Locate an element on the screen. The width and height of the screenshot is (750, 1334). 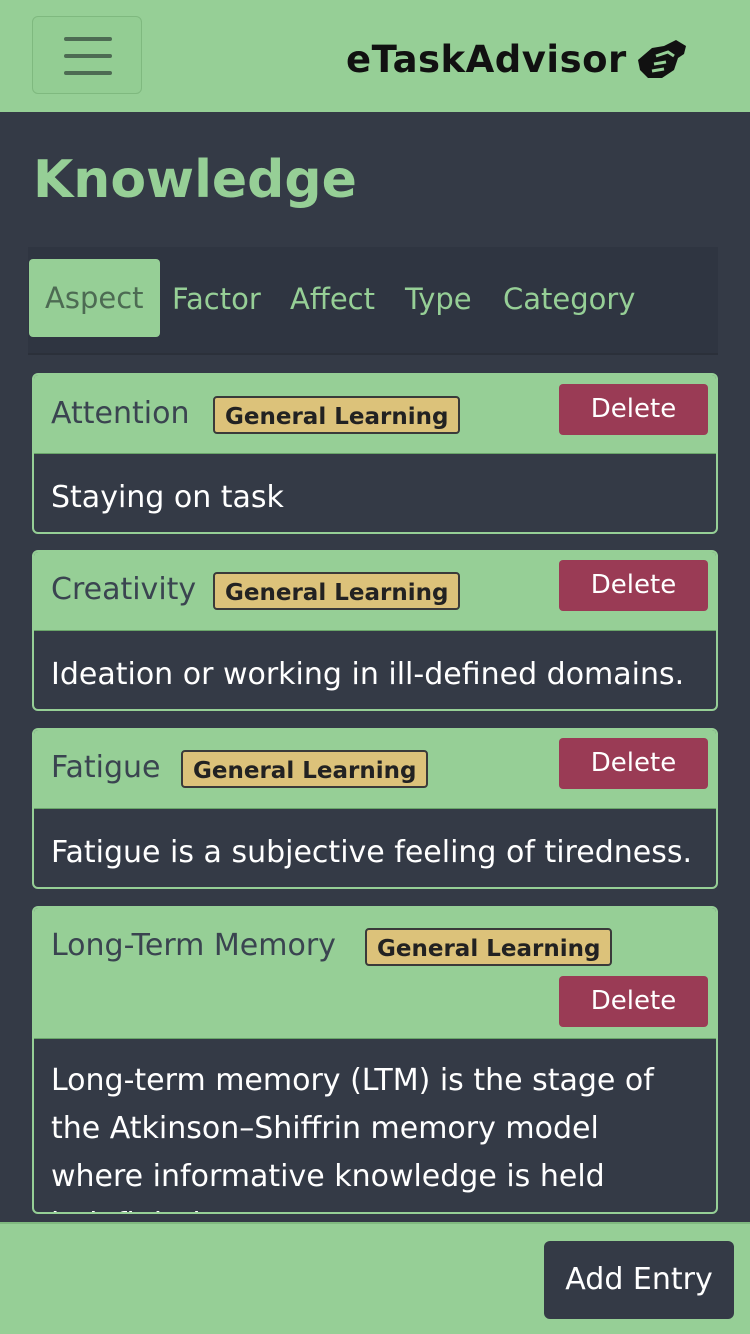
tab-category: Category is located at coordinates (569, 299).